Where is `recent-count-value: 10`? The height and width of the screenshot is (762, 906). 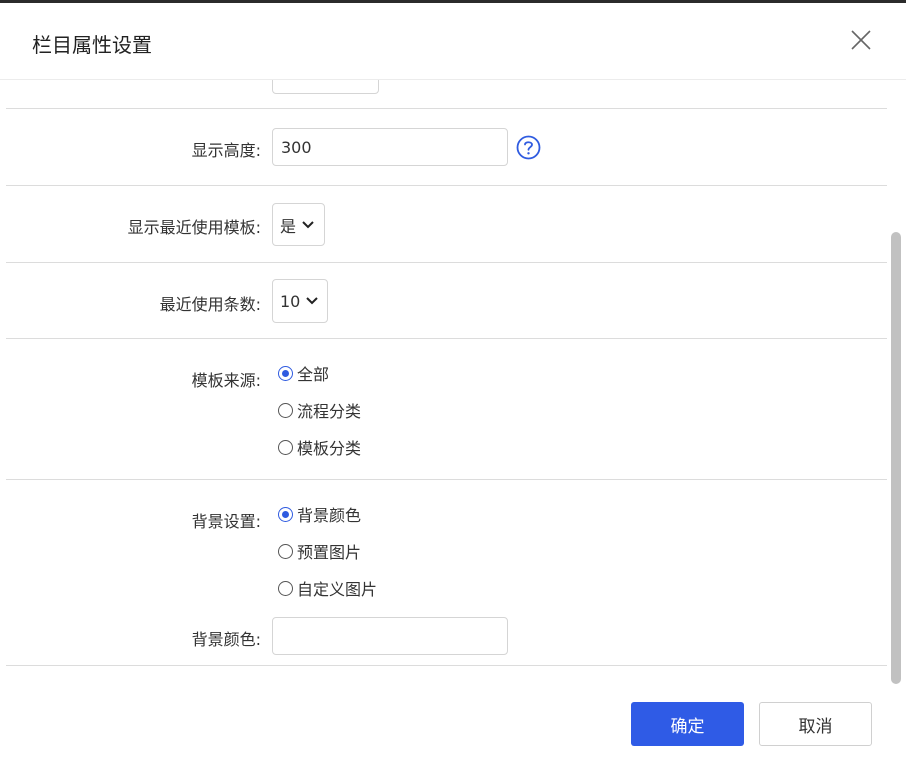
recent-count-value: 10 is located at coordinates (290, 301).